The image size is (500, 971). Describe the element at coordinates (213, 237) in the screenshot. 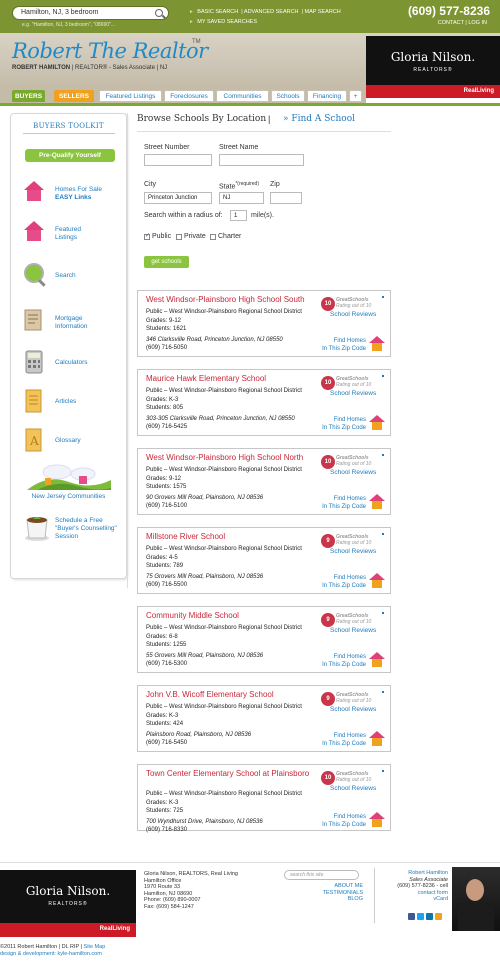

I see `charter-checkbox` at that location.